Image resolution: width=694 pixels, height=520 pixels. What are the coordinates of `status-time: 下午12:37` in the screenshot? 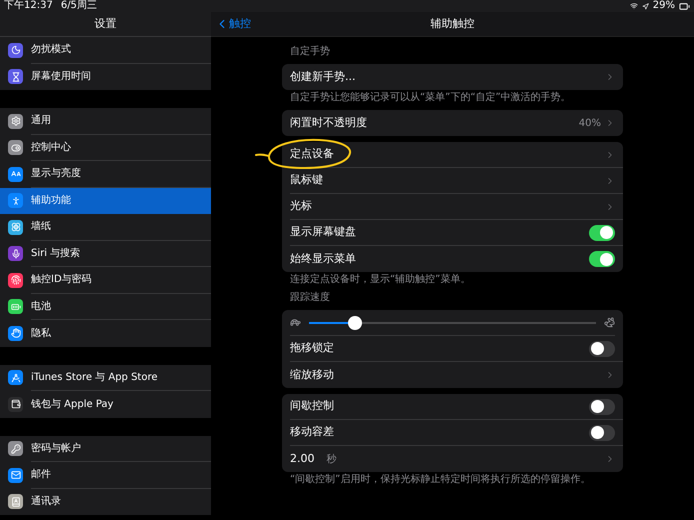 It's located at (28, 6).